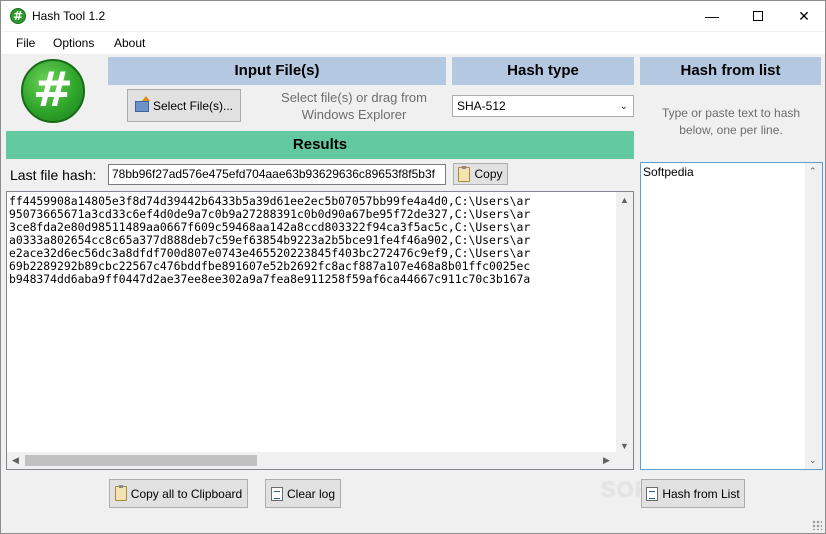  What do you see at coordinates (731, 316) in the screenshot?
I see `hash-list-input: Softpedia ⌃ ⌄` at bounding box center [731, 316].